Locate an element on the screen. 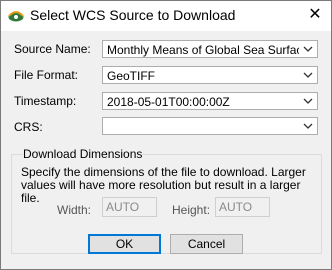  timestamp-label: Timestamp: is located at coordinates (45, 101).